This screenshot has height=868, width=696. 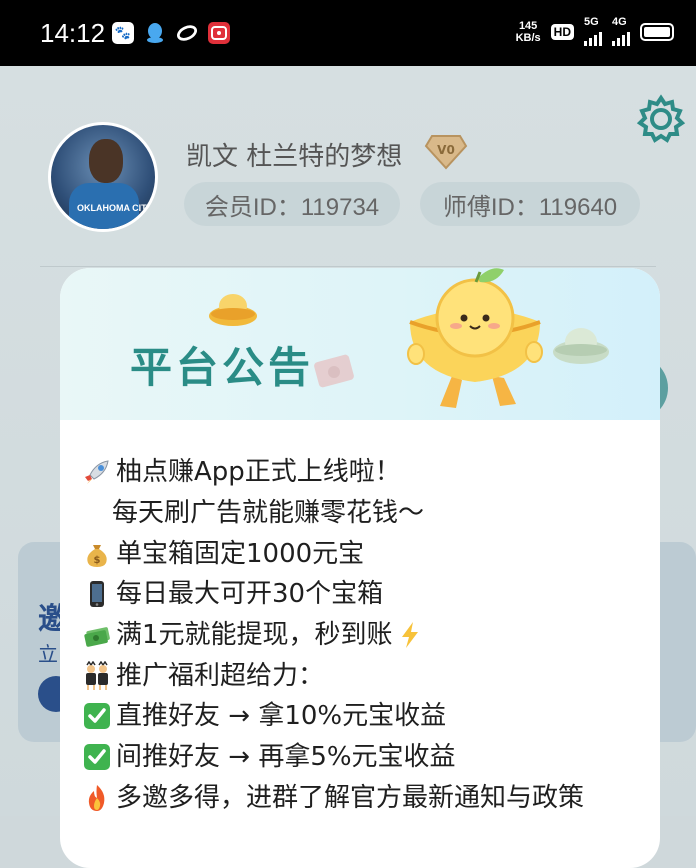 I want to click on username: 凯文 杜兰特的梦想, so click(x=294, y=157).